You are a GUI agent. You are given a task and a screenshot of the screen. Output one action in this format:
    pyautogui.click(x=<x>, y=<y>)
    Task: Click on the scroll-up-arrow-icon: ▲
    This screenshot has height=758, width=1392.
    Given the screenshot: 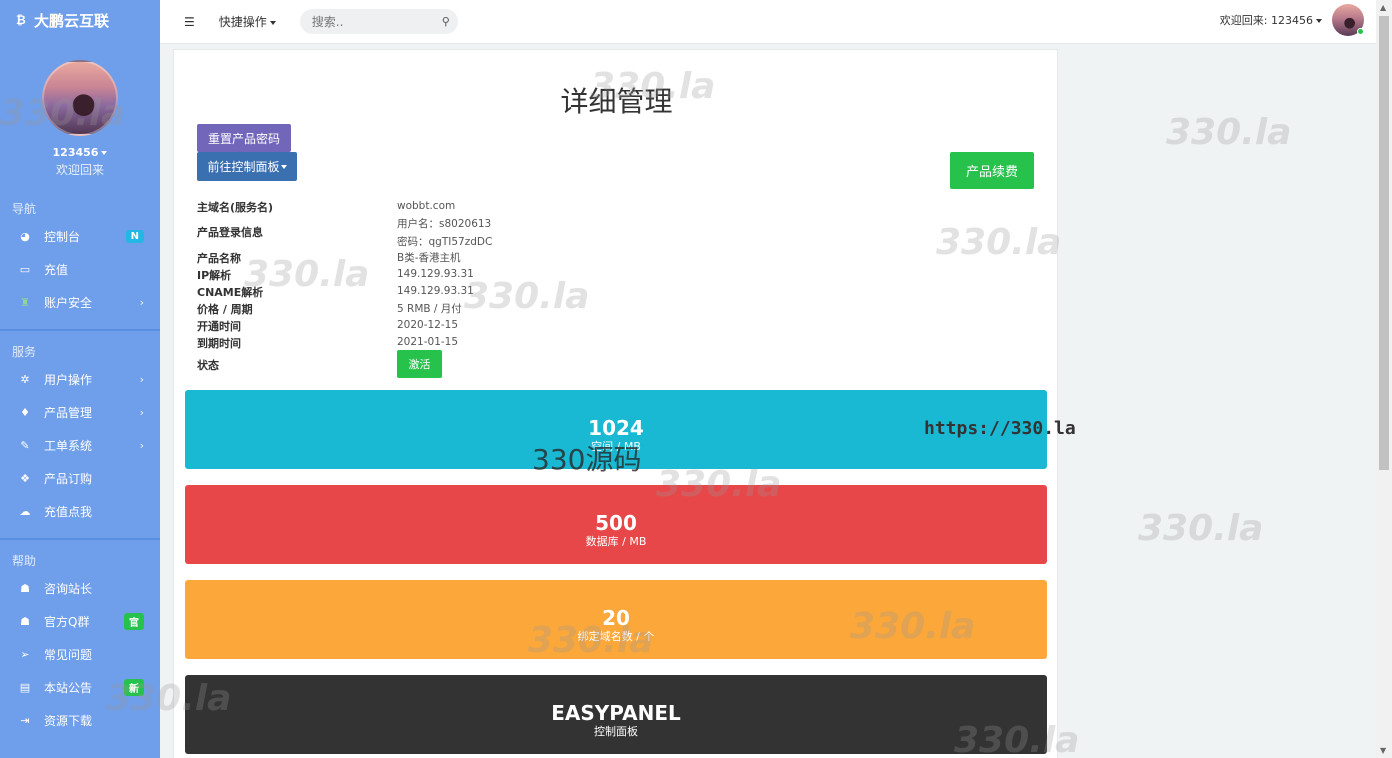 What is the action you would take?
    pyautogui.click(x=1383, y=7)
    